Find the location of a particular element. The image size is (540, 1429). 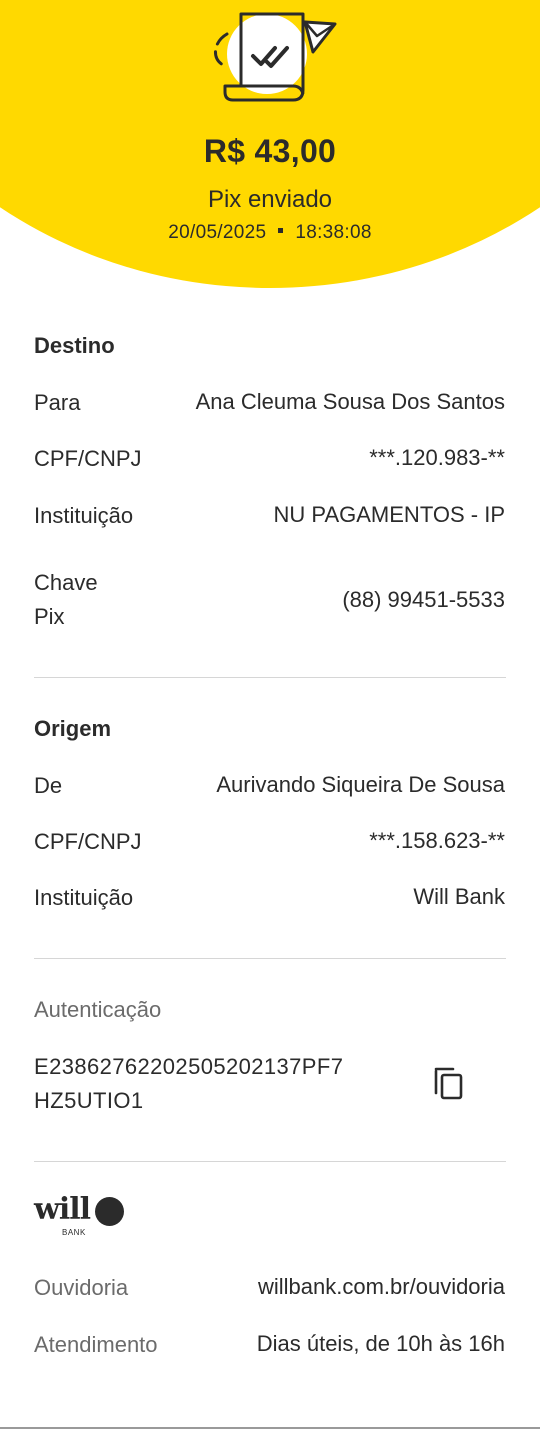

copy-icon is located at coordinates (449, 1083).